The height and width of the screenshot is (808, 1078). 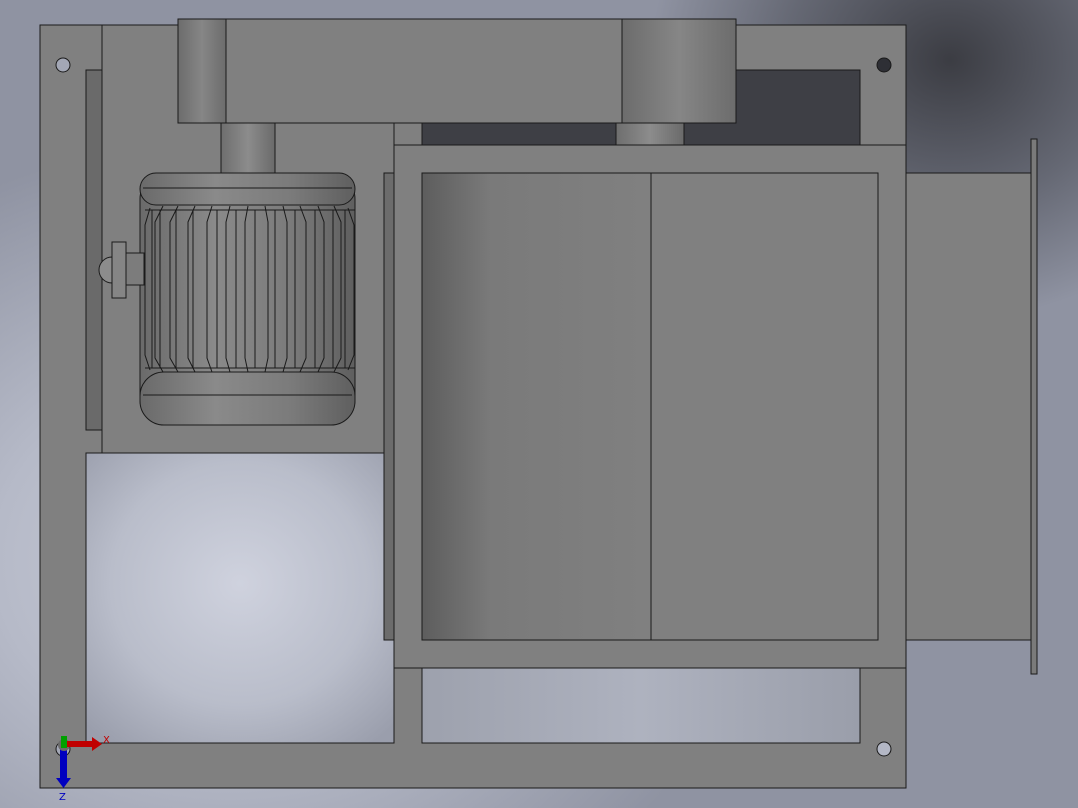 What do you see at coordinates (536, 406) in the screenshot?
I see `housing-door-left` at bounding box center [536, 406].